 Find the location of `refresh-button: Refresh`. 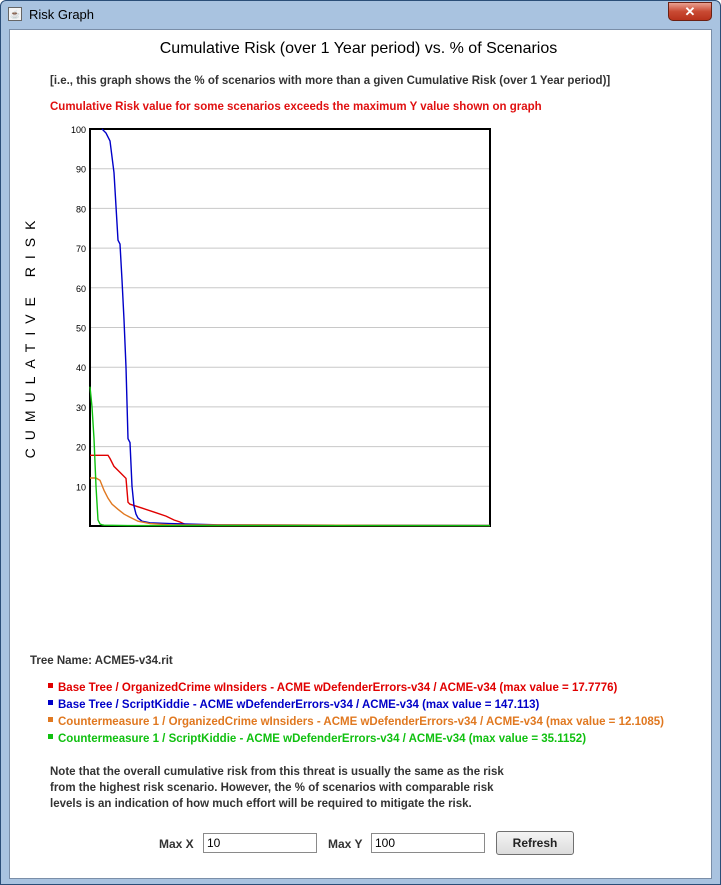

refresh-button: Refresh is located at coordinates (535, 843).